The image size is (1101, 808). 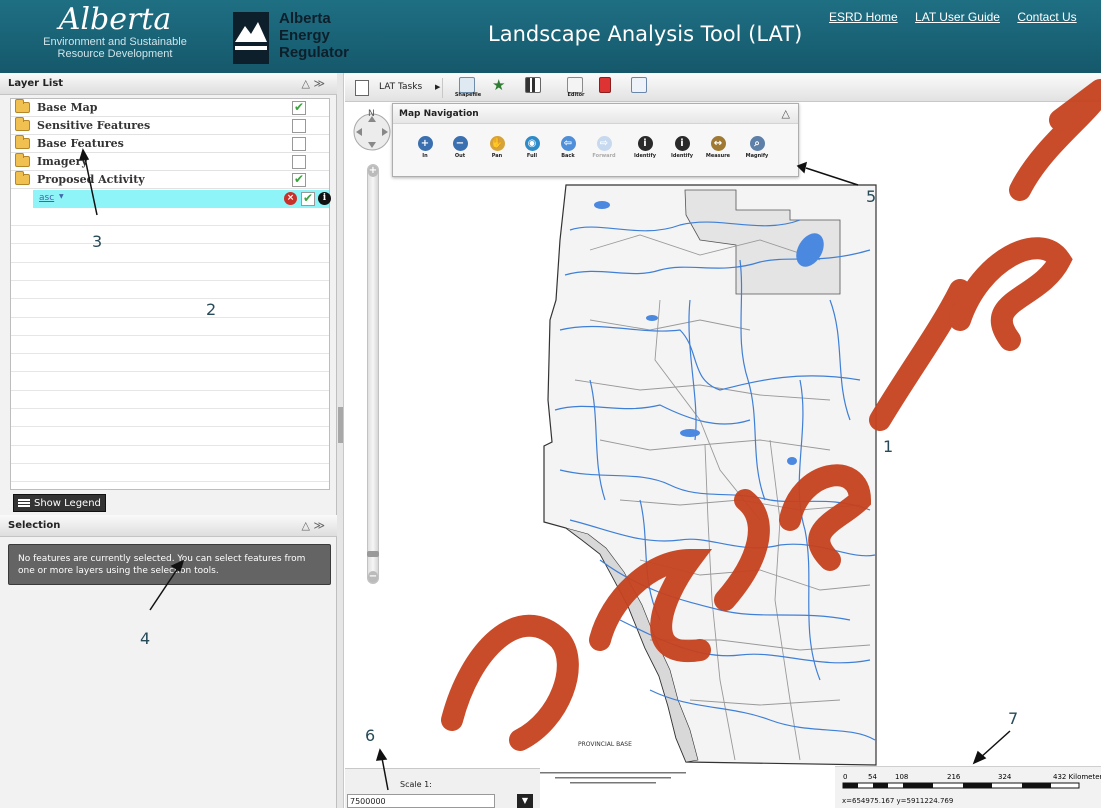 I want to click on contact-us-link: Contact Us, so click(x=1046, y=17).